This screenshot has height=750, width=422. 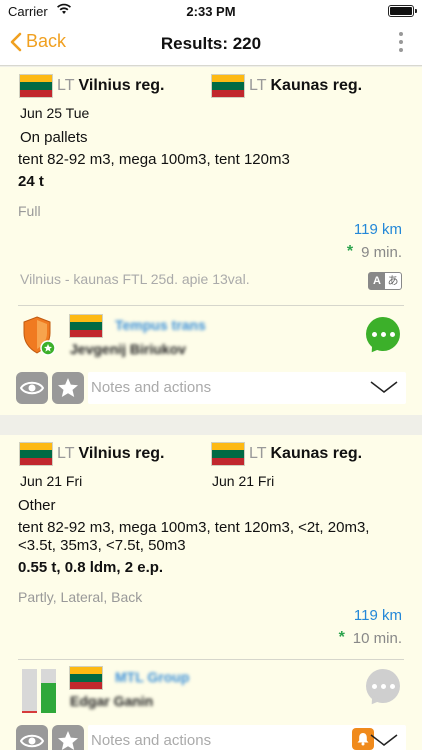 What do you see at coordinates (112, 701) in the screenshot?
I see `contact-name: Edgar Ganin` at bounding box center [112, 701].